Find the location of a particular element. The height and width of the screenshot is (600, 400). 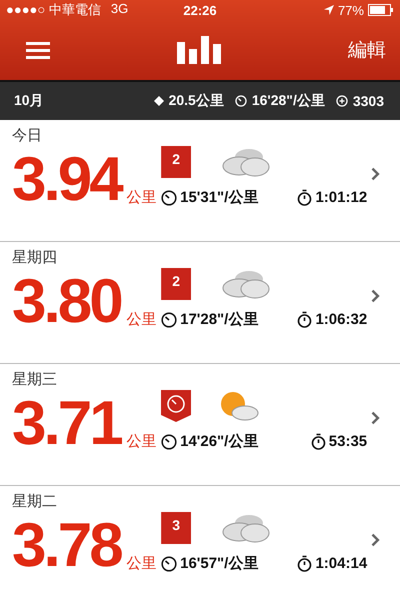

battery-percent: 77% is located at coordinates (351, 10).